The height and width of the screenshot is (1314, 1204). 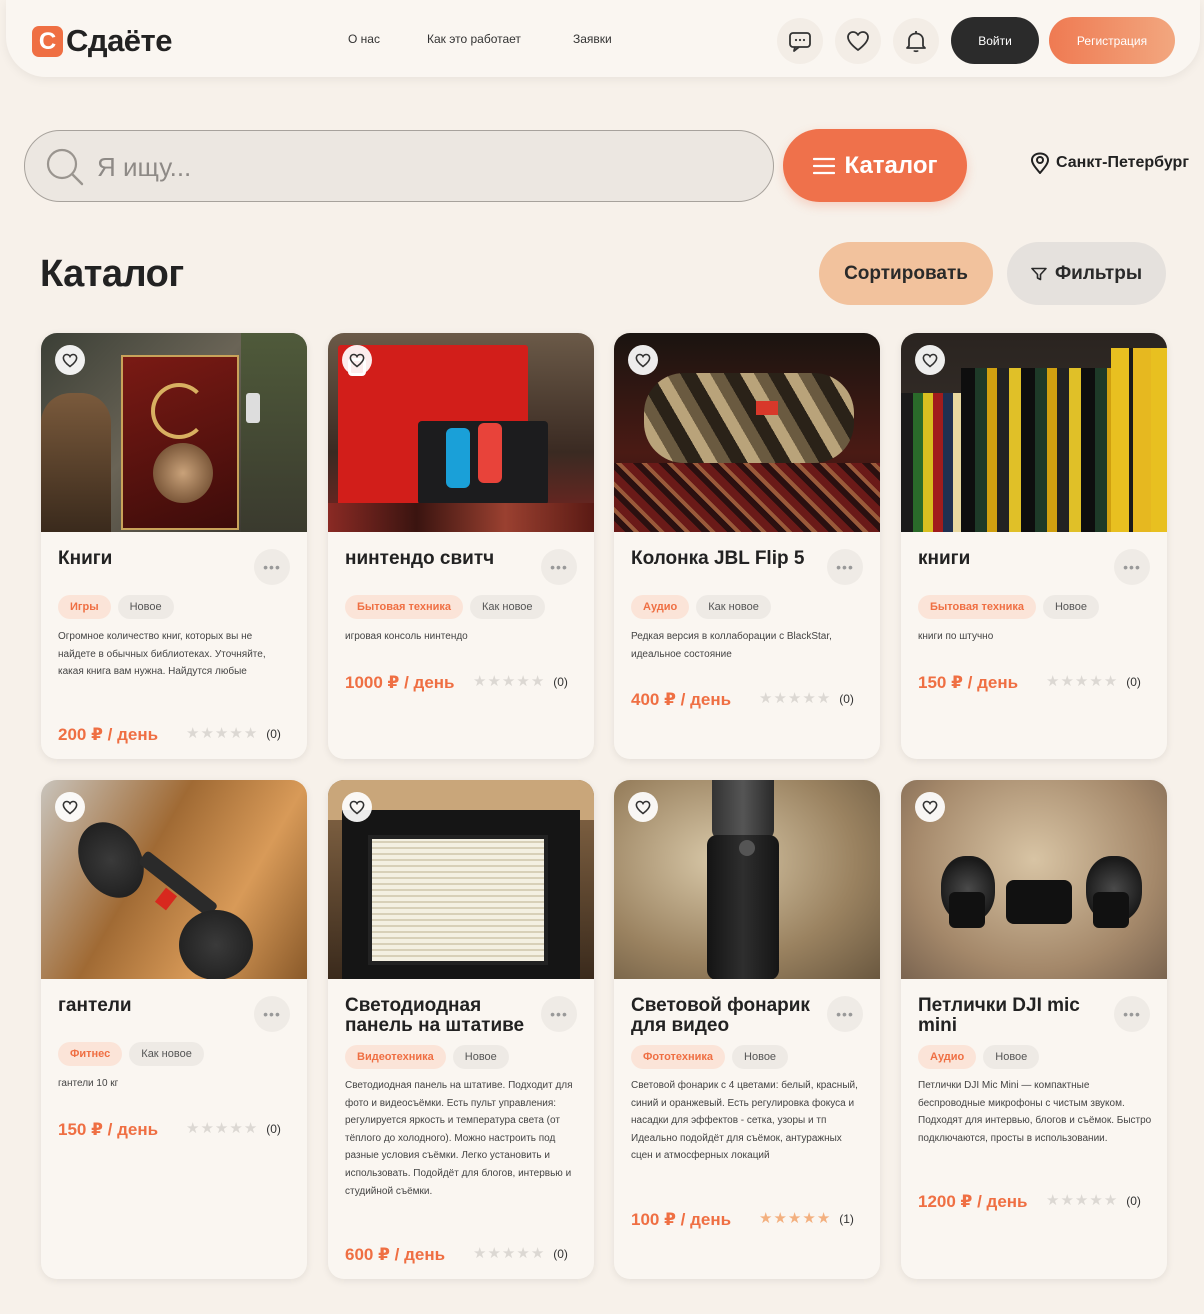 What do you see at coordinates (474, 39) in the screenshot?
I see `nav-link-how-it-works: Как это работает` at bounding box center [474, 39].